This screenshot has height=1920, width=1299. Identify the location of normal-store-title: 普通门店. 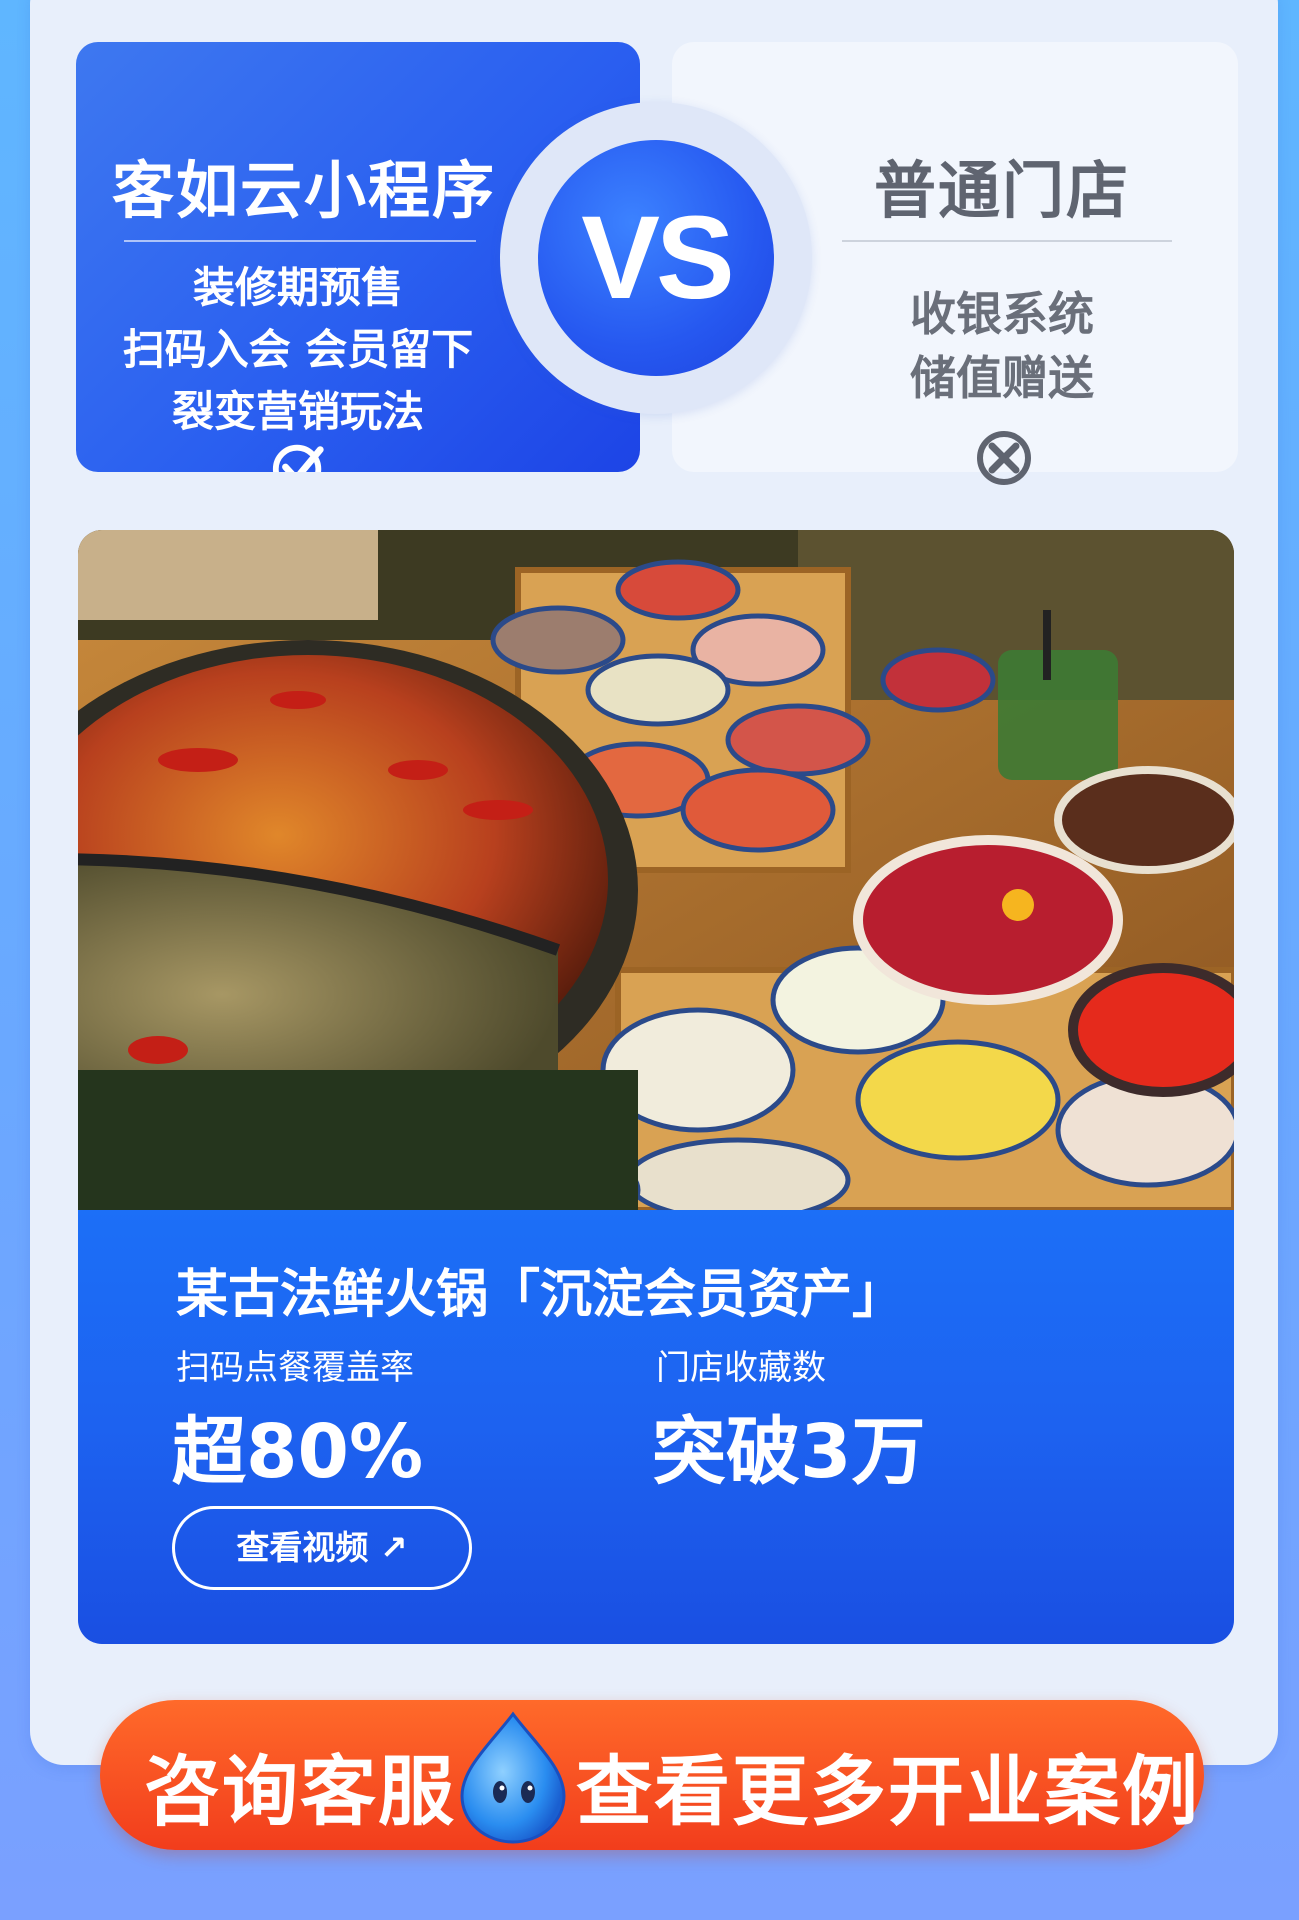
(1001, 190).